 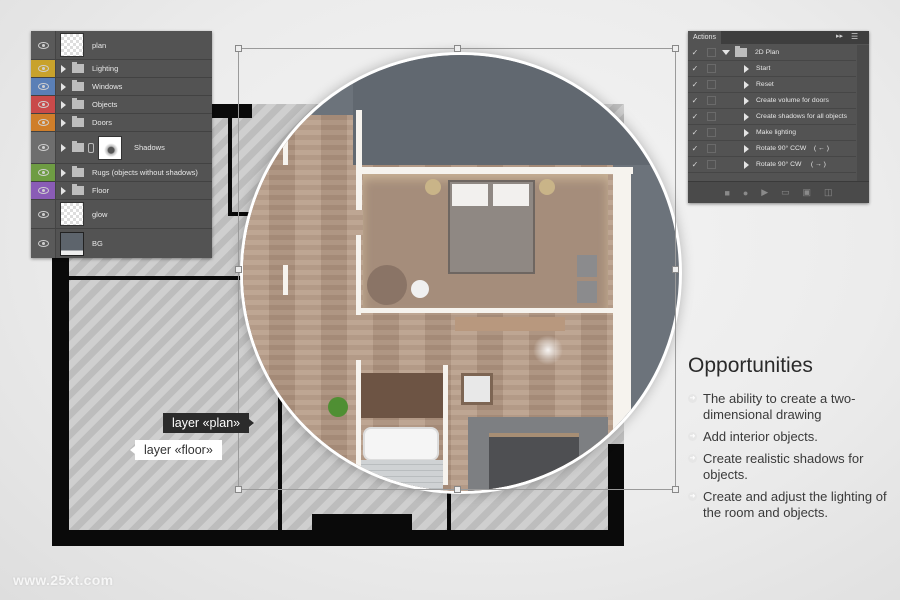 I want to click on layer-row-glow: glow, so click(x=121, y=214).